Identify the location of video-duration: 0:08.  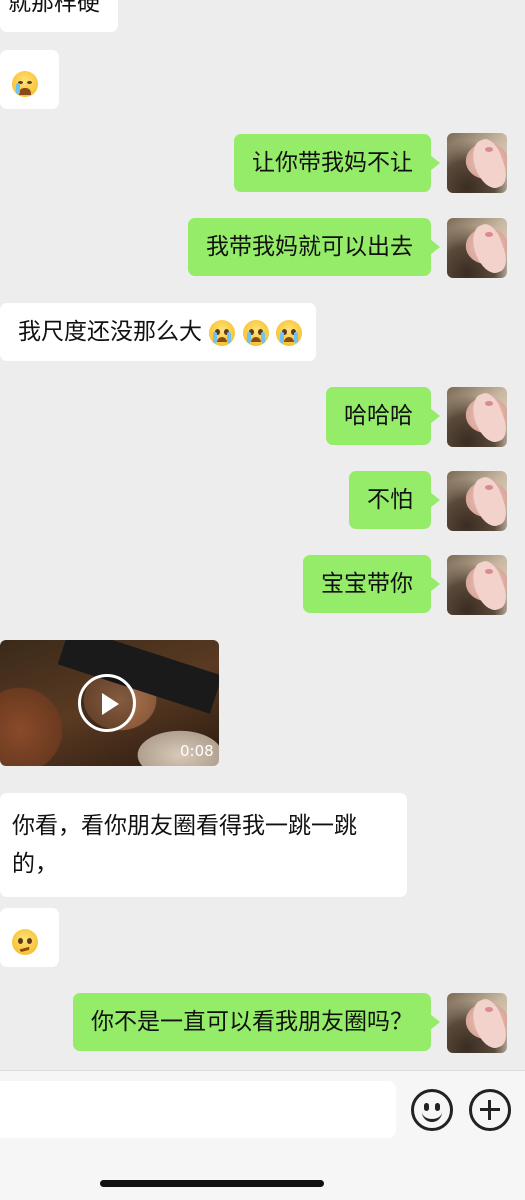
(197, 751).